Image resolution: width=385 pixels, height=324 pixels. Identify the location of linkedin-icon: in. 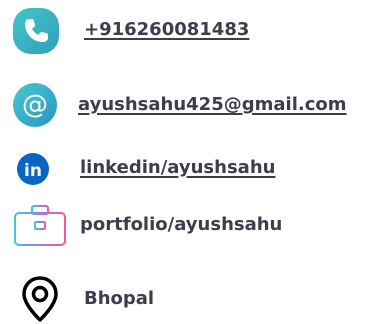
(33, 169).